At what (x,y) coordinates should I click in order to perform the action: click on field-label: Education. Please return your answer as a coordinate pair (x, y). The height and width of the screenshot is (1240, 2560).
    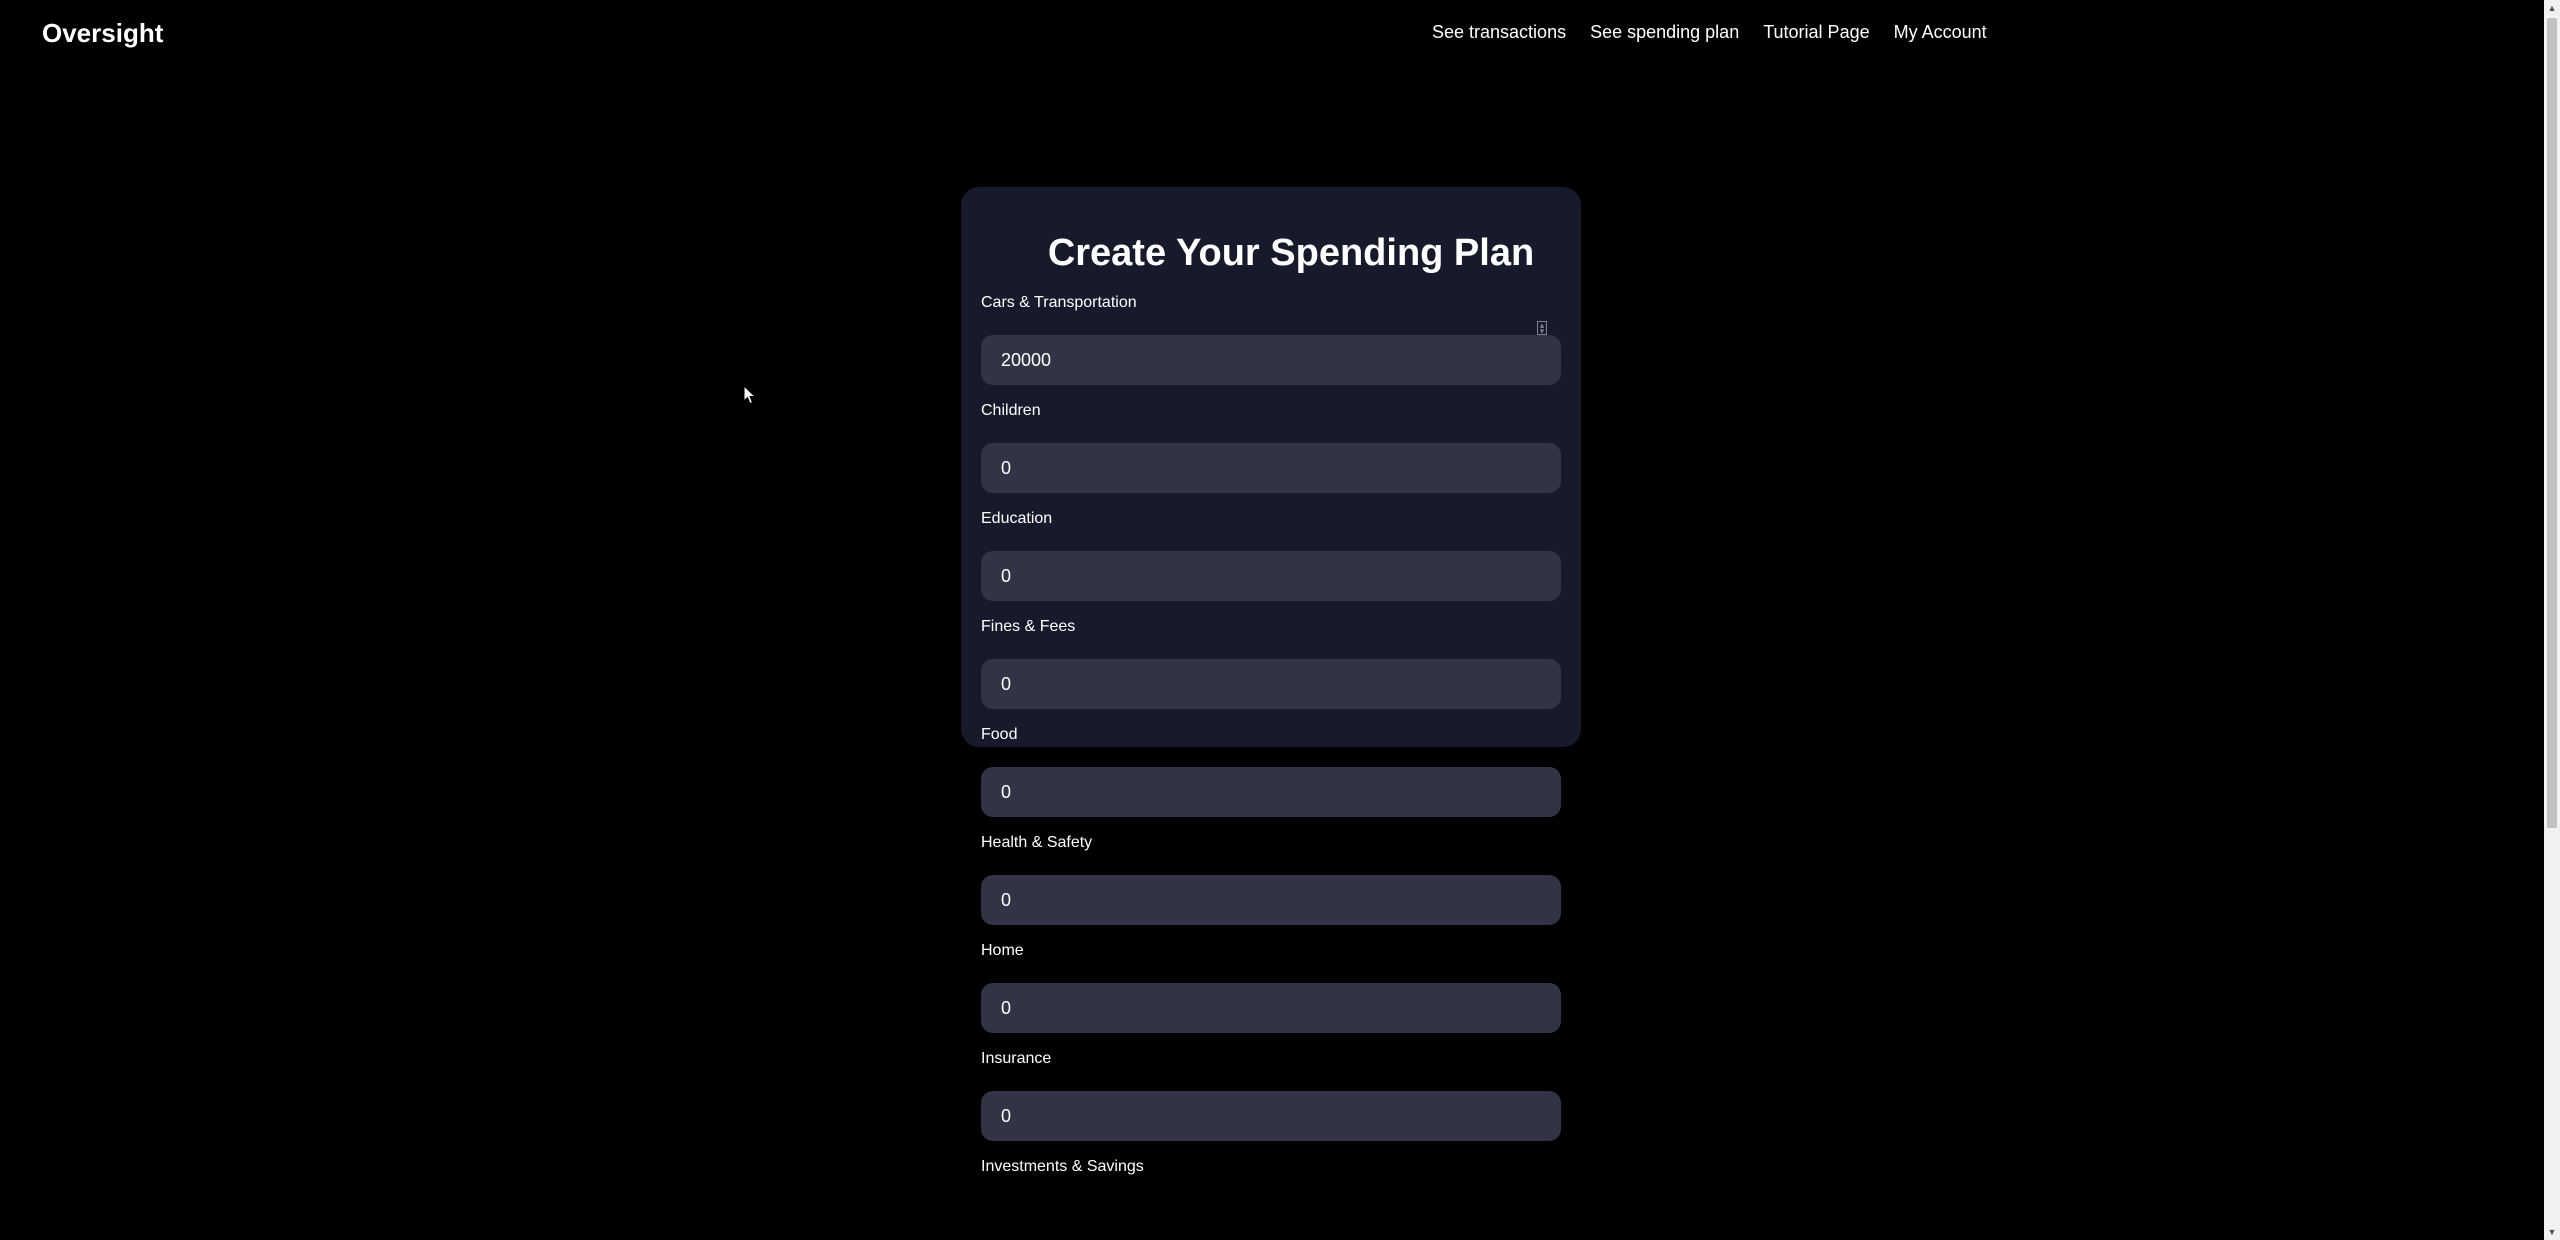
    Looking at the image, I should click on (1017, 518).